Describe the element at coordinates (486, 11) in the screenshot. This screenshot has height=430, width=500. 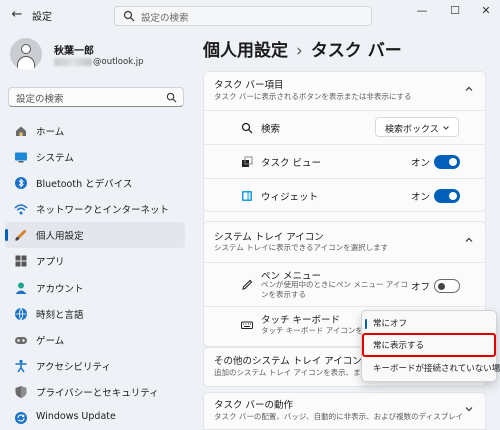
I see `close-button: ✕` at that location.